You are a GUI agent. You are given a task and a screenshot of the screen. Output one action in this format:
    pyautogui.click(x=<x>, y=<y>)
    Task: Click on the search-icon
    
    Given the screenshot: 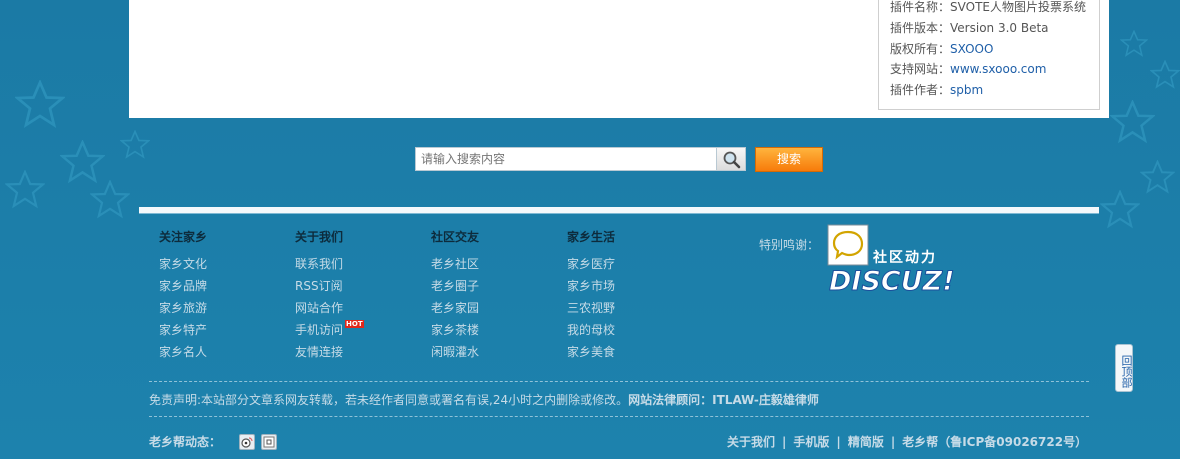 What is the action you would take?
    pyautogui.click(x=732, y=160)
    